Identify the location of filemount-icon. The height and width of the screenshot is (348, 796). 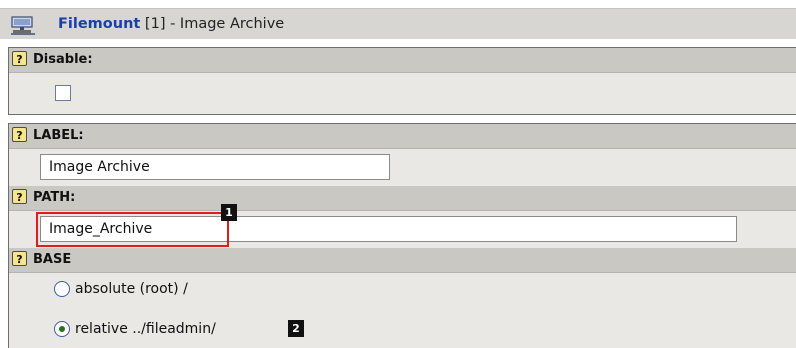
(23, 25).